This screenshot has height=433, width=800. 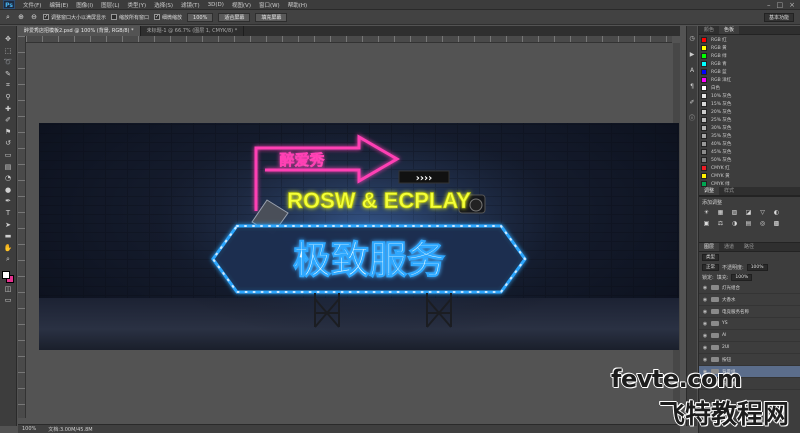 What do you see at coordinates (792, 5) in the screenshot?
I see `close-icon: ×` at bounding box center [792, 5].